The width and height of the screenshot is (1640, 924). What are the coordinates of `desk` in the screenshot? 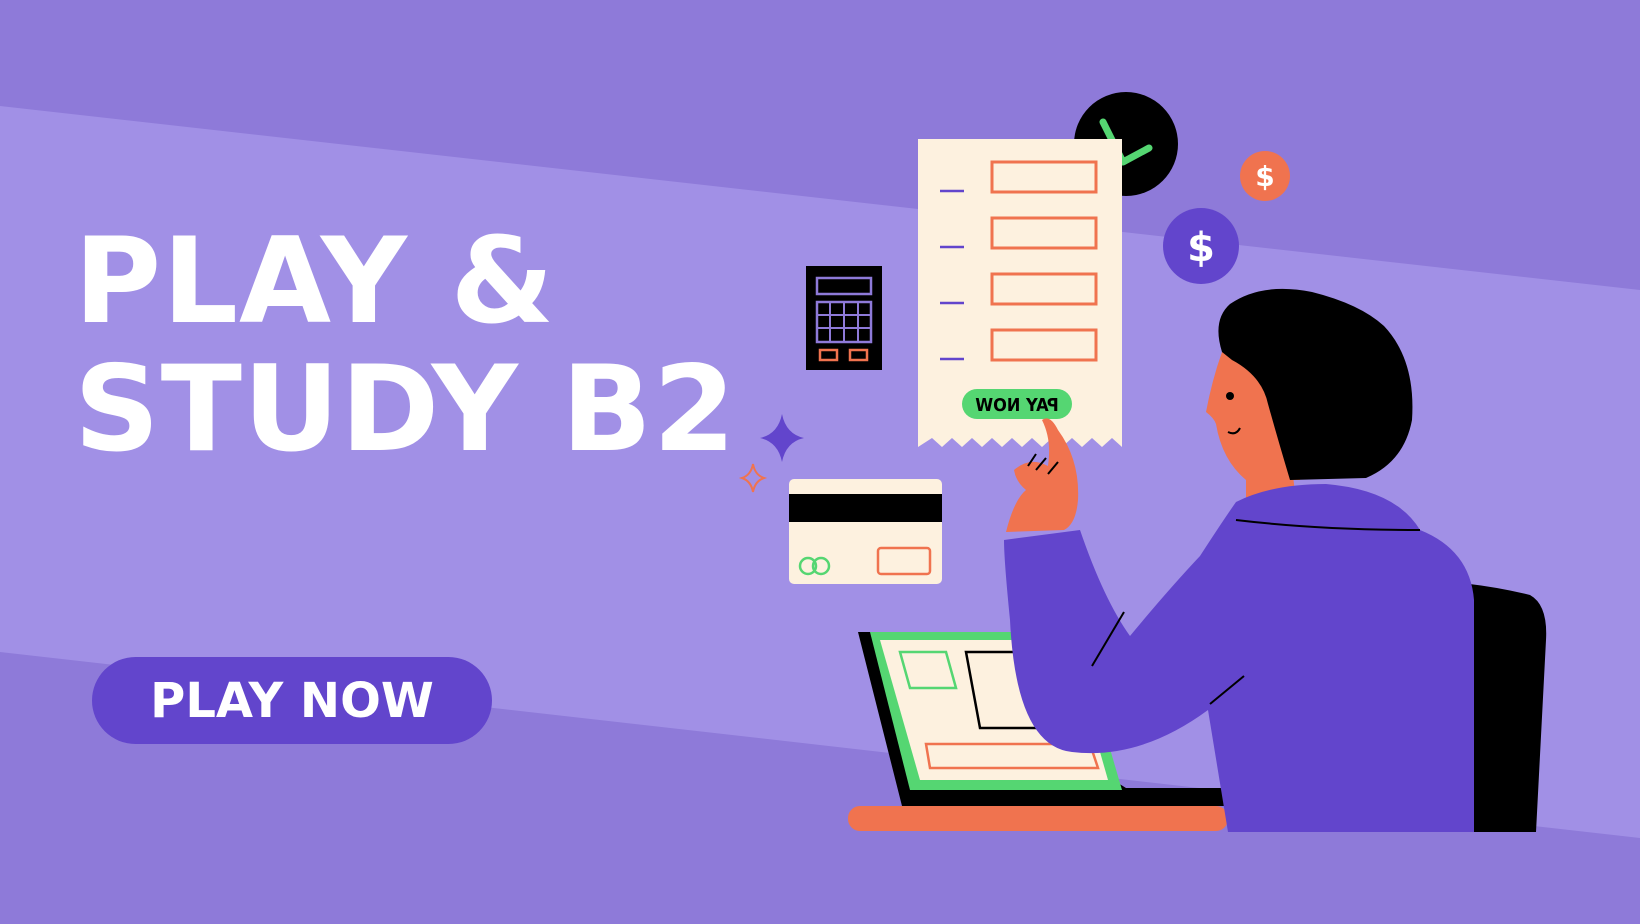 It's located at (1038, 818).